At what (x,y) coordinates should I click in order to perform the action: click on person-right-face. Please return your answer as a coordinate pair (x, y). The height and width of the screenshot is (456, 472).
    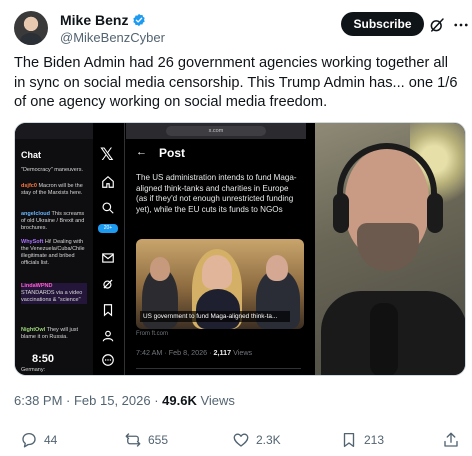
    Looking at the image, I should click on (277, 268).